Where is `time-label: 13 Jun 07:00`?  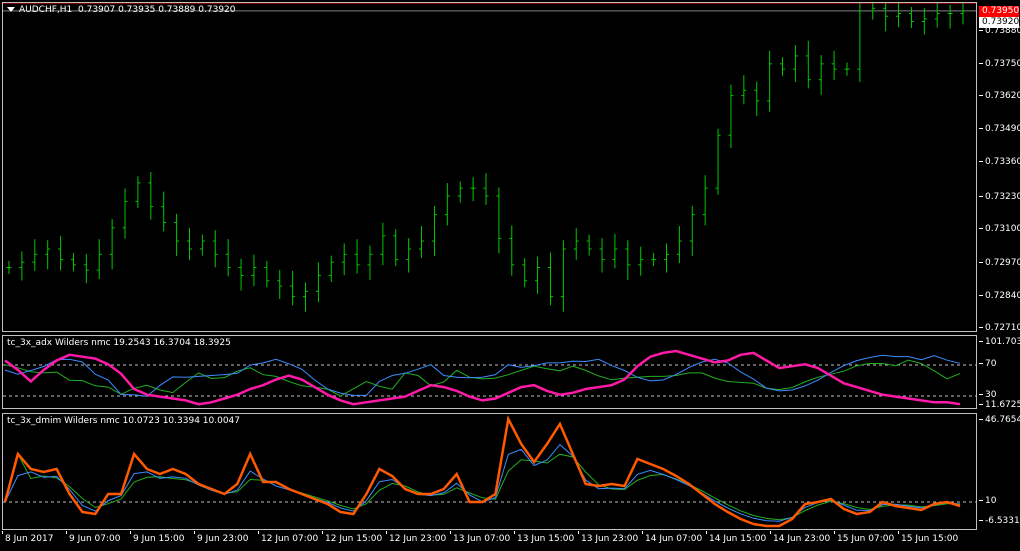
time-label: 13 Jun 07:00 is located at coordinates (482, 539).